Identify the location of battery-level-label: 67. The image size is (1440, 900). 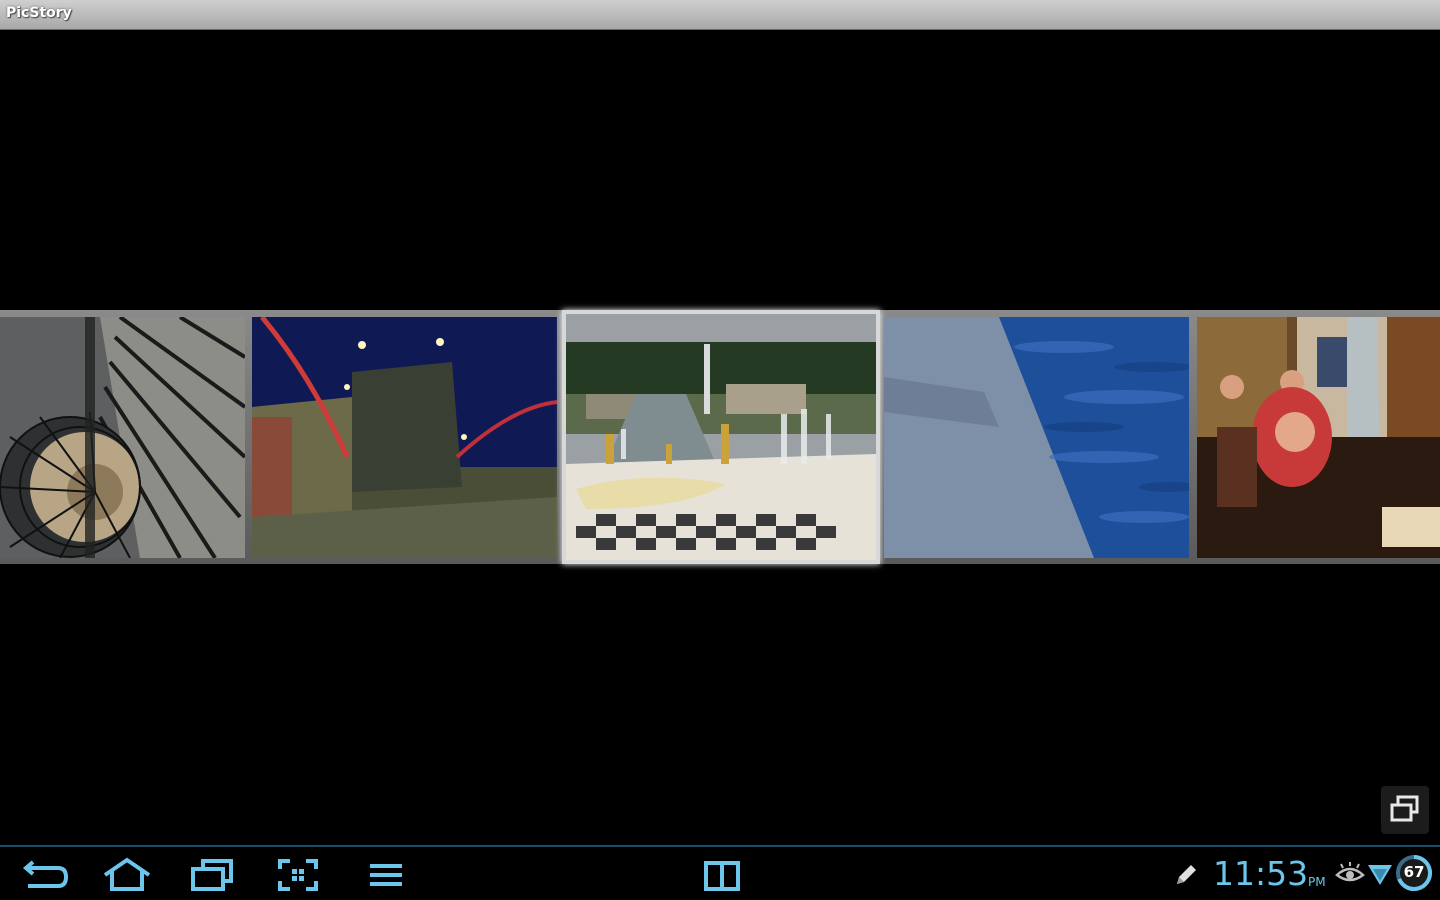
(1414, 872).